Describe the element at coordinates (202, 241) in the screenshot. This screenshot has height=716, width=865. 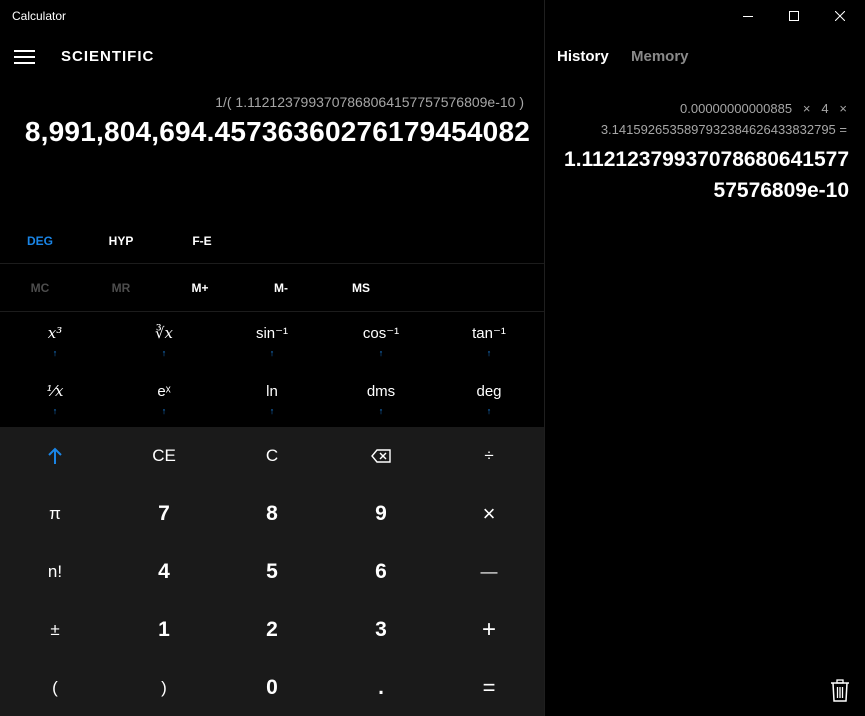
I see `fe-button: F-E` at that location.